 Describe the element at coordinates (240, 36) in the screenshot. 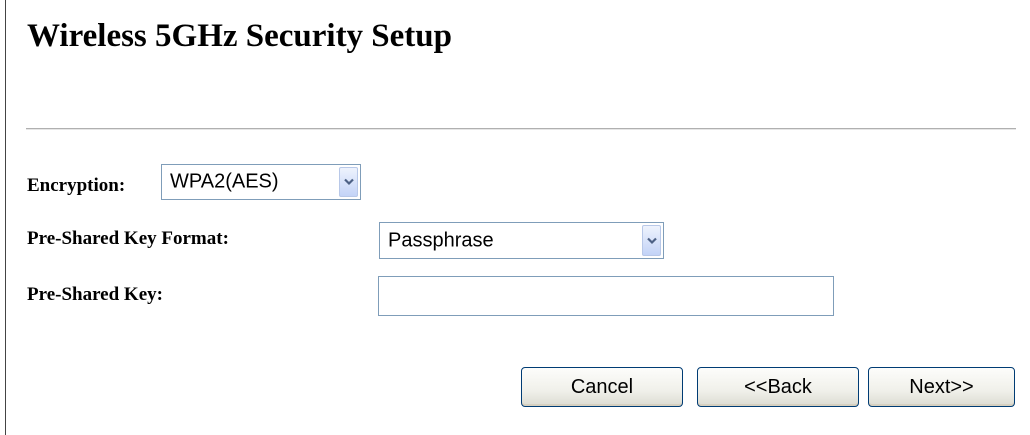

I see `page-title: Wireless 5GHz Security Setup` at that location.